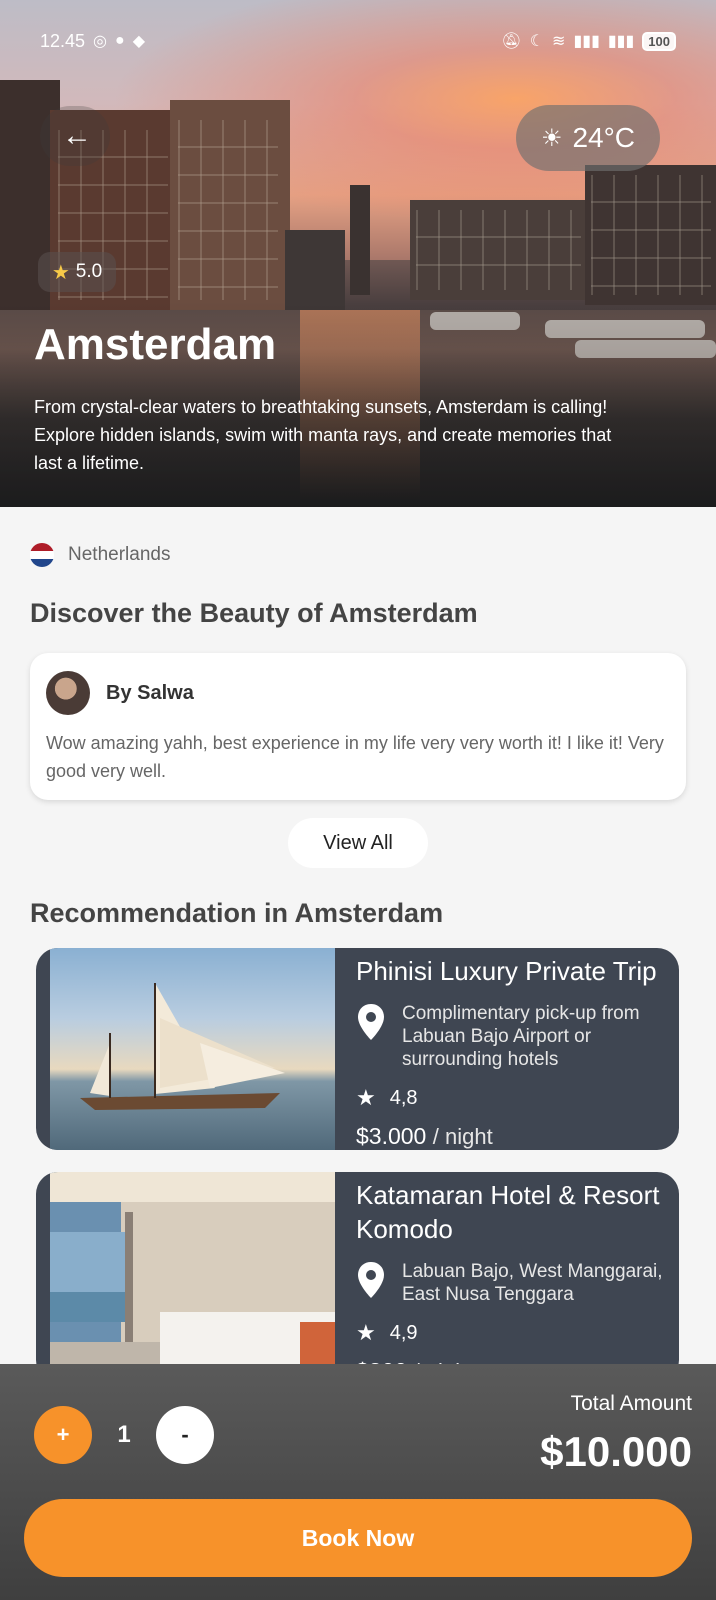  I want to click on whatsapp-icon: ◎, so click(100, 41).